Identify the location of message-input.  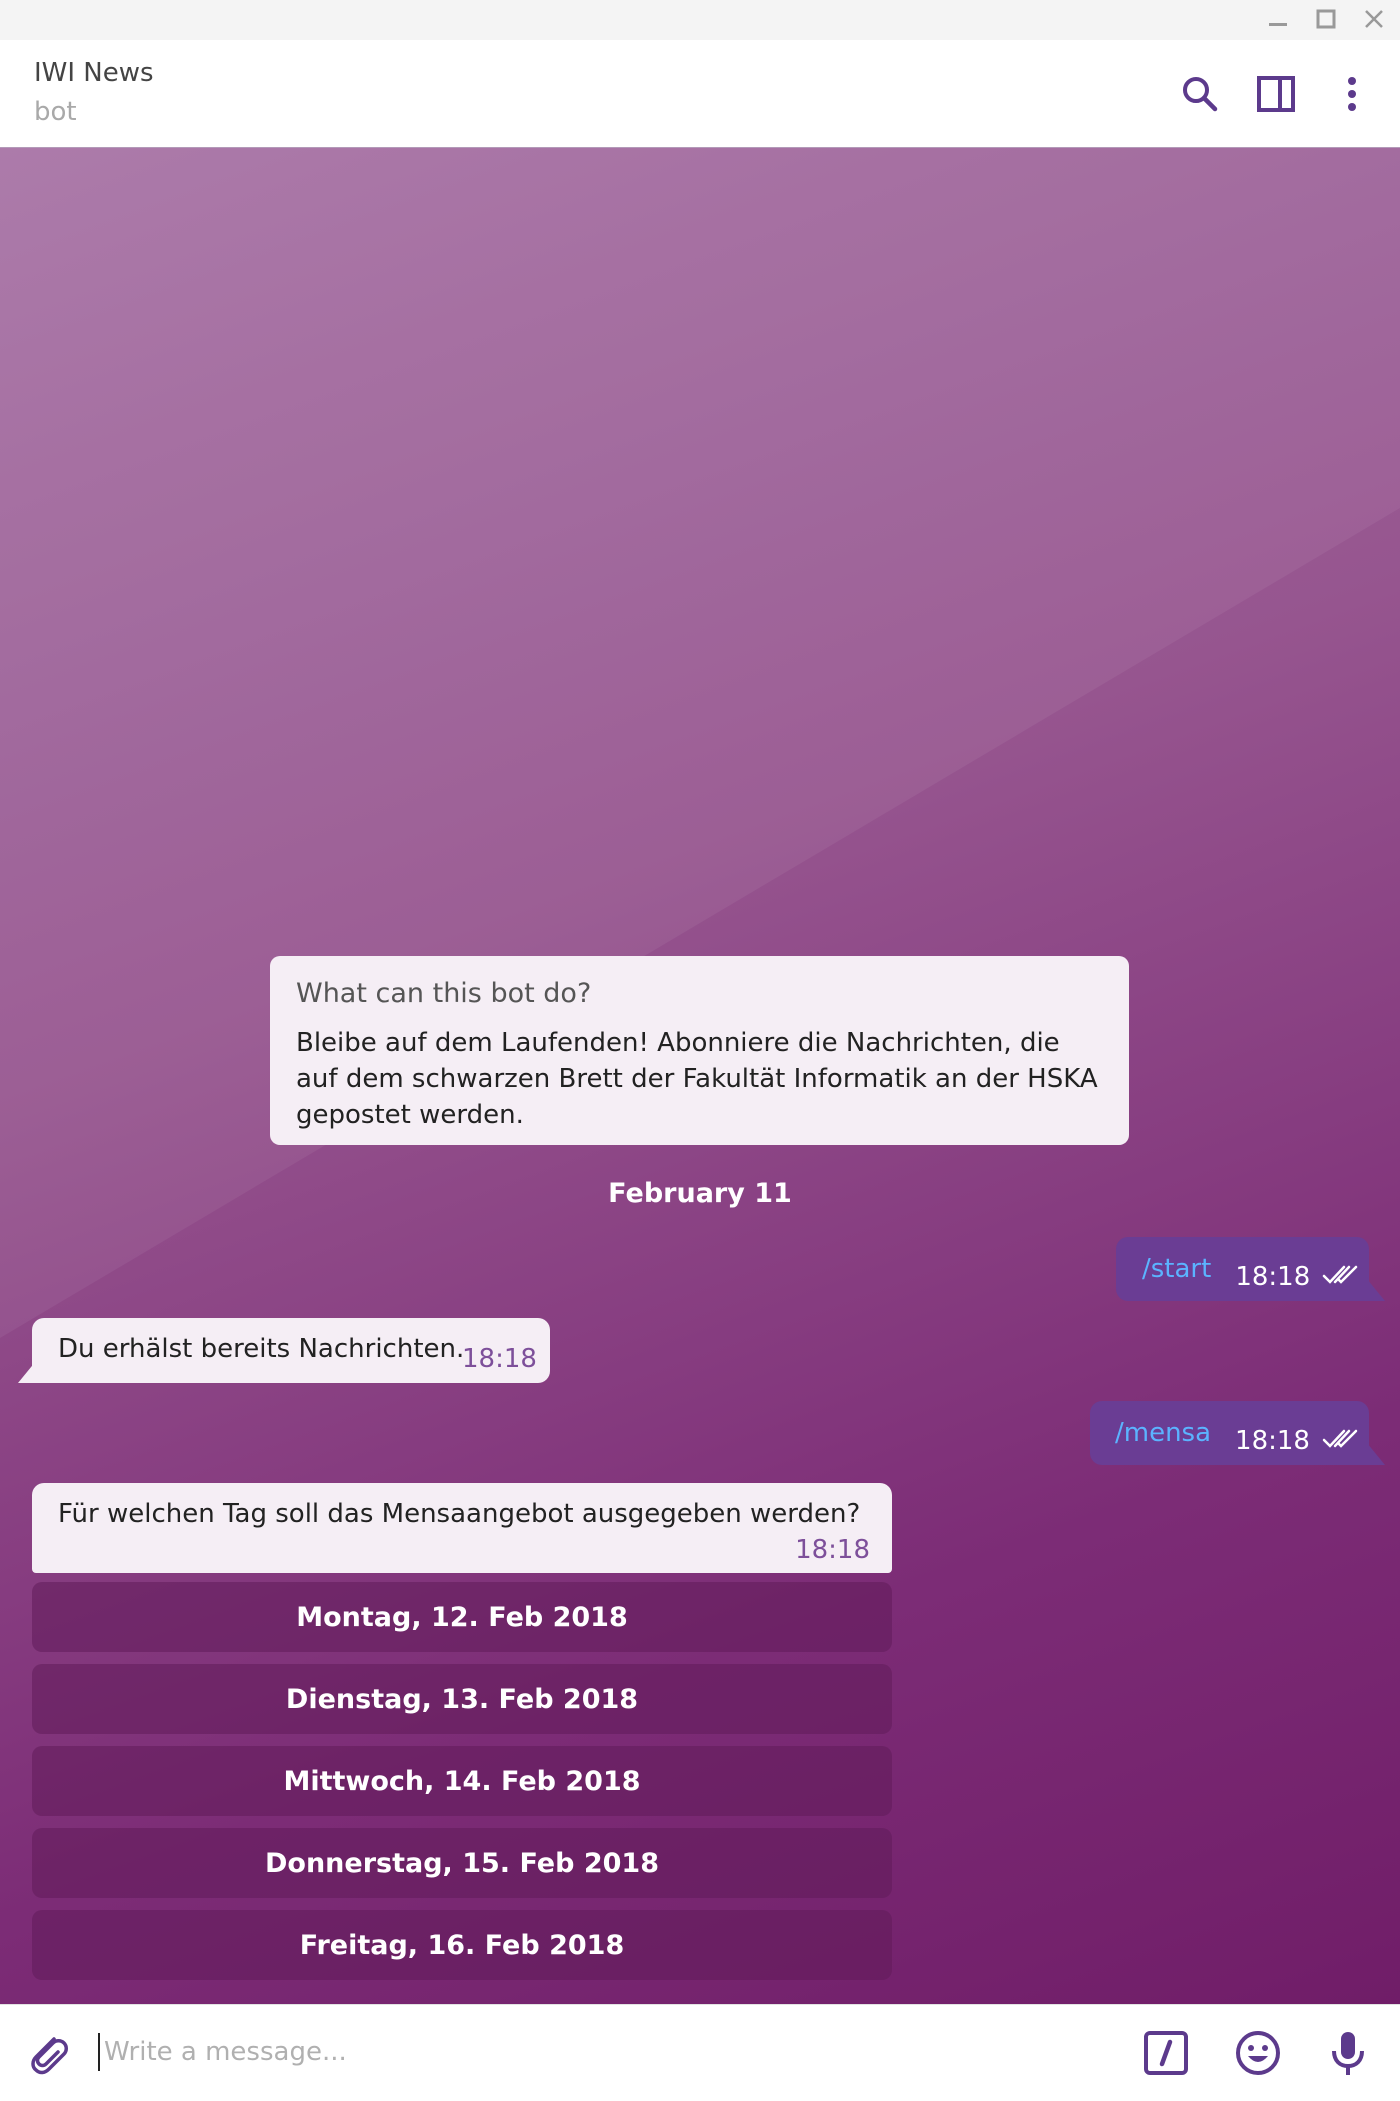
(604, 2052).